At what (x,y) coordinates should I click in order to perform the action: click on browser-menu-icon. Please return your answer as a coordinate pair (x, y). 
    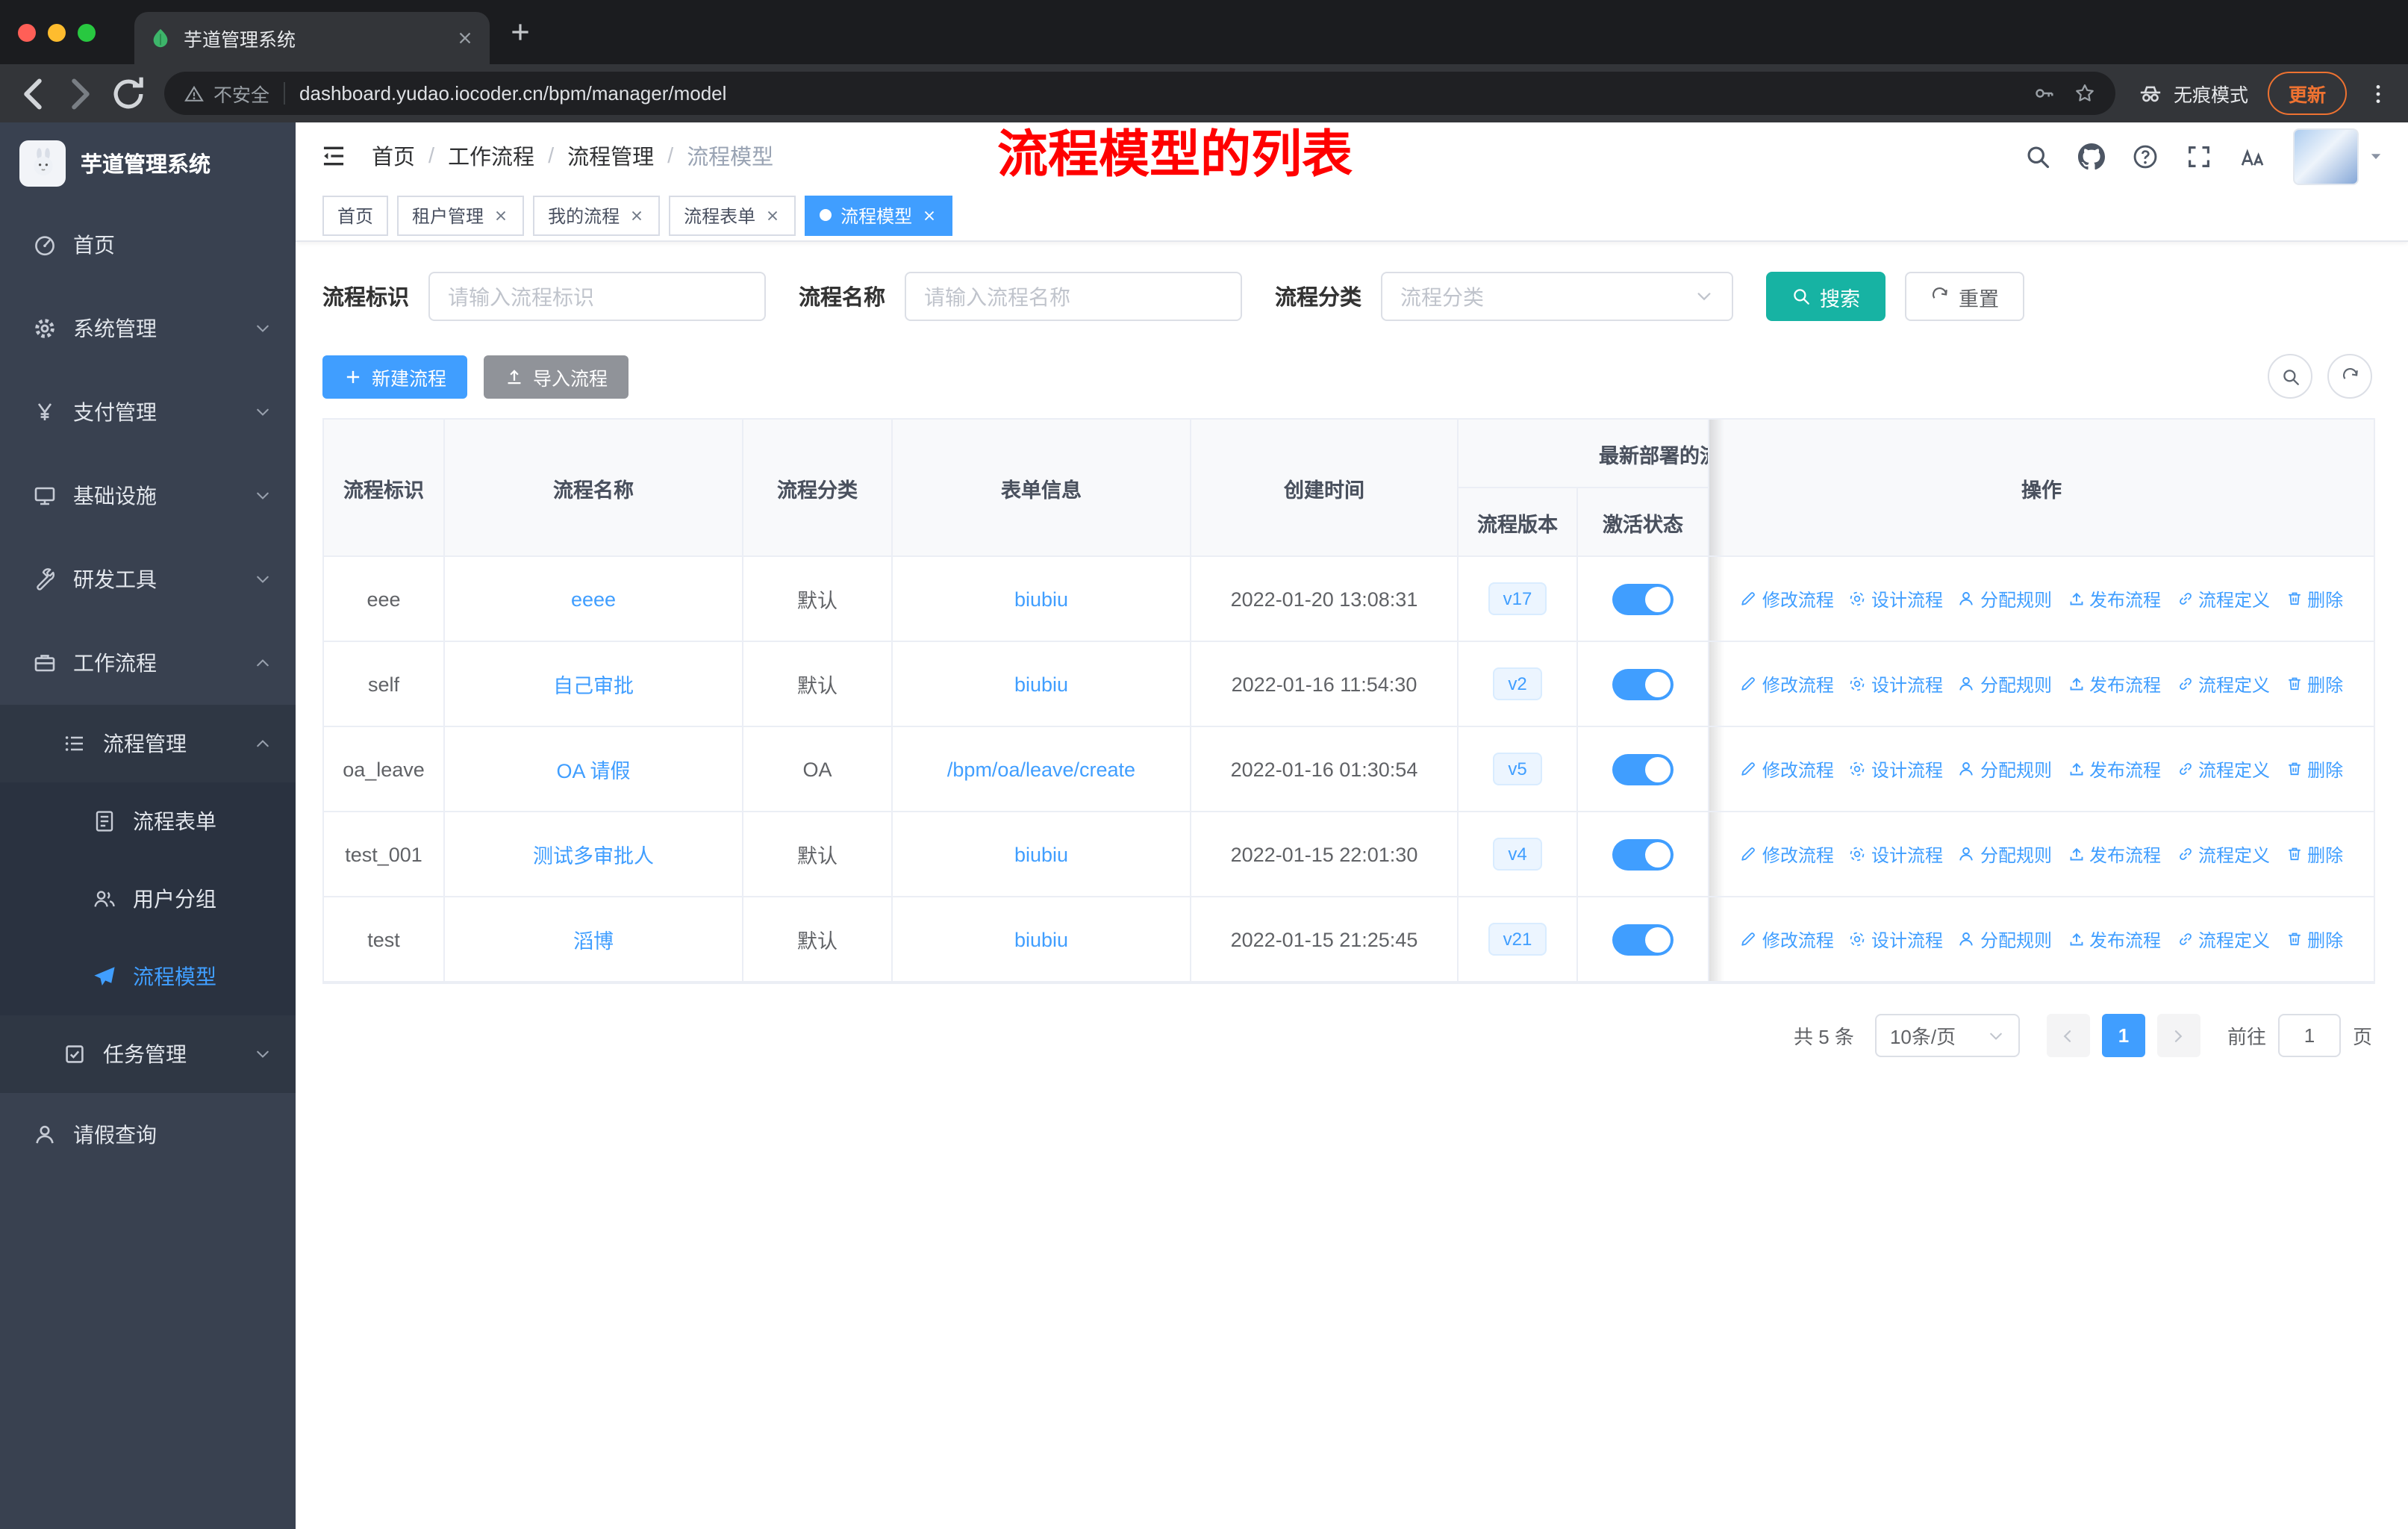
    Looking at the image, I should click on (2378, 93).